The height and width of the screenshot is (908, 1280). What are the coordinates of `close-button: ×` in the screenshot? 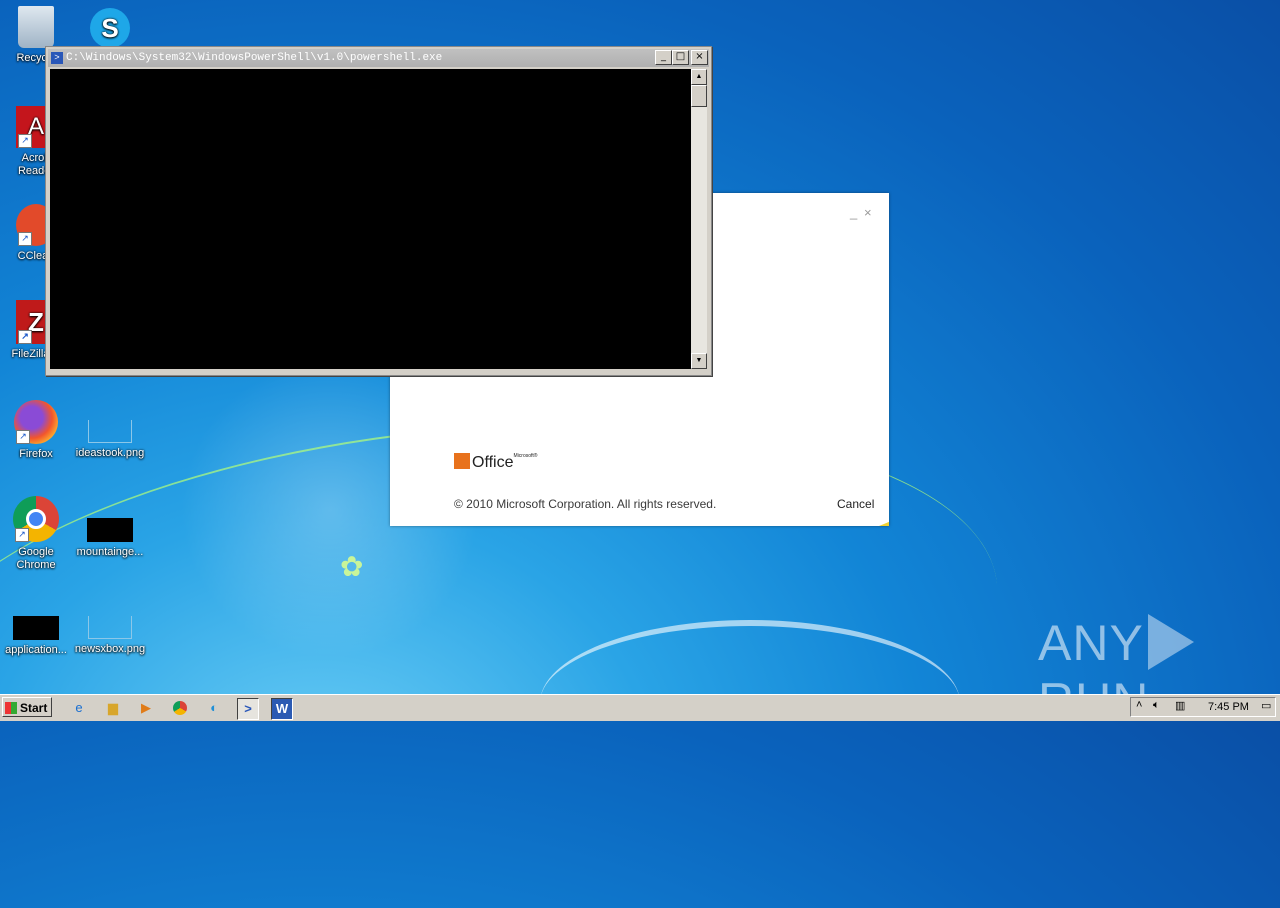 It's located at (699, 57).